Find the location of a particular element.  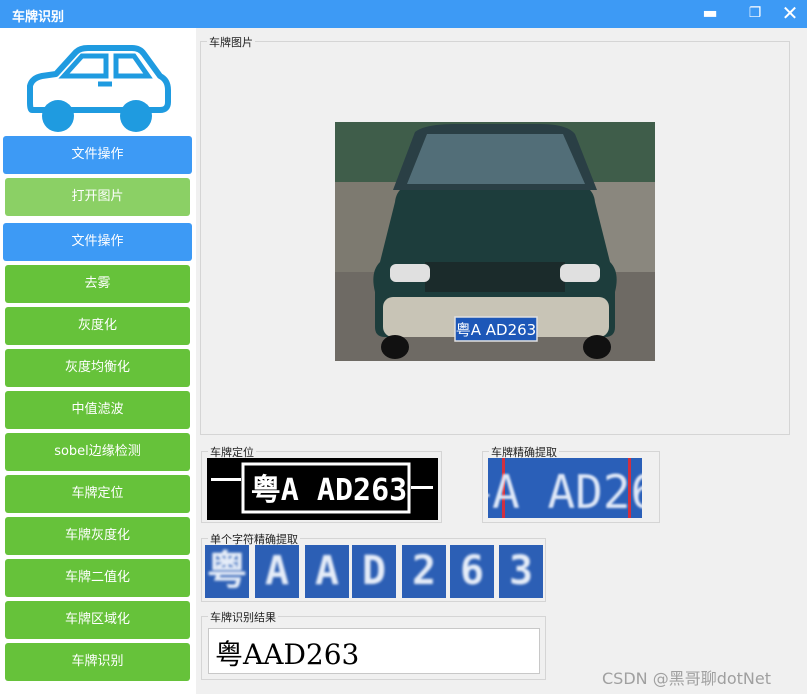

char-tile-text: D is located at coordinates (374, 571).